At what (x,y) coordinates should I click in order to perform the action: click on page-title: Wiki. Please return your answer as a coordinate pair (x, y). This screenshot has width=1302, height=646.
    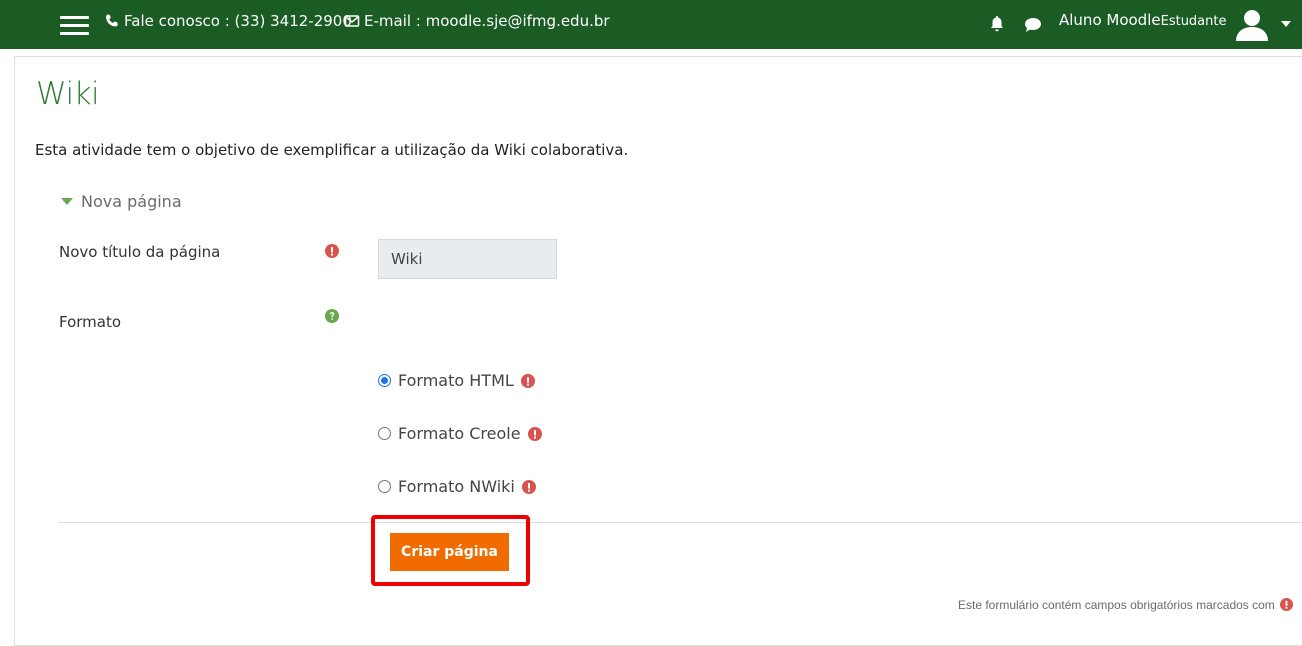
    Looking at the image, I should click on (68, 94).